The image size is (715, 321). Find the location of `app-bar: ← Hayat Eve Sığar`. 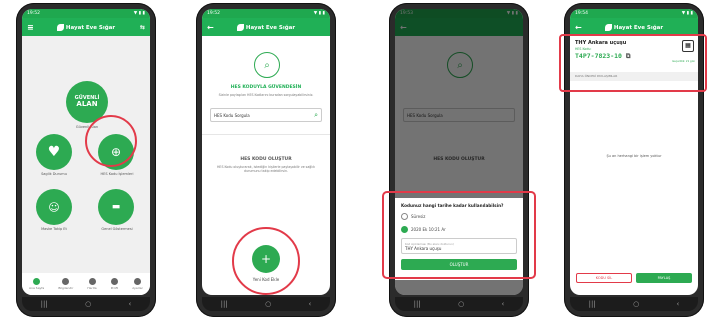

app-bar: ← Hayat Eve Sığar is located at coordinates (266, 27).